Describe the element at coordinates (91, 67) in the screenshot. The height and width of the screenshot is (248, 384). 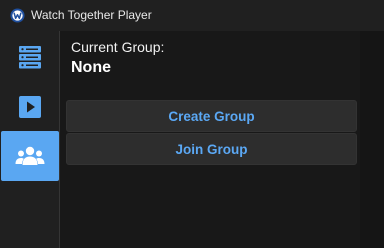
I see `current-group-value: None` at that location.